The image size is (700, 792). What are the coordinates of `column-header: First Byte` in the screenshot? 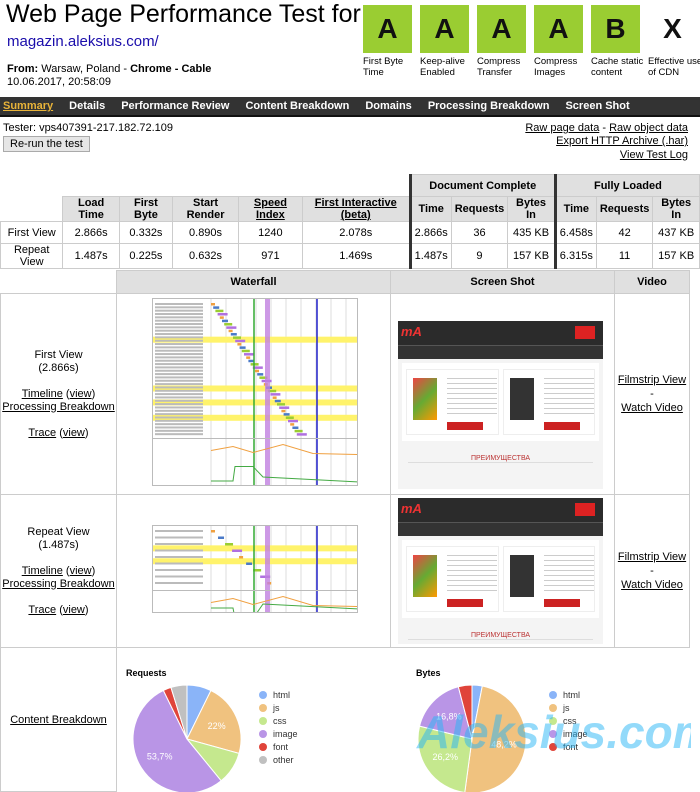 It's located at (146, 209).